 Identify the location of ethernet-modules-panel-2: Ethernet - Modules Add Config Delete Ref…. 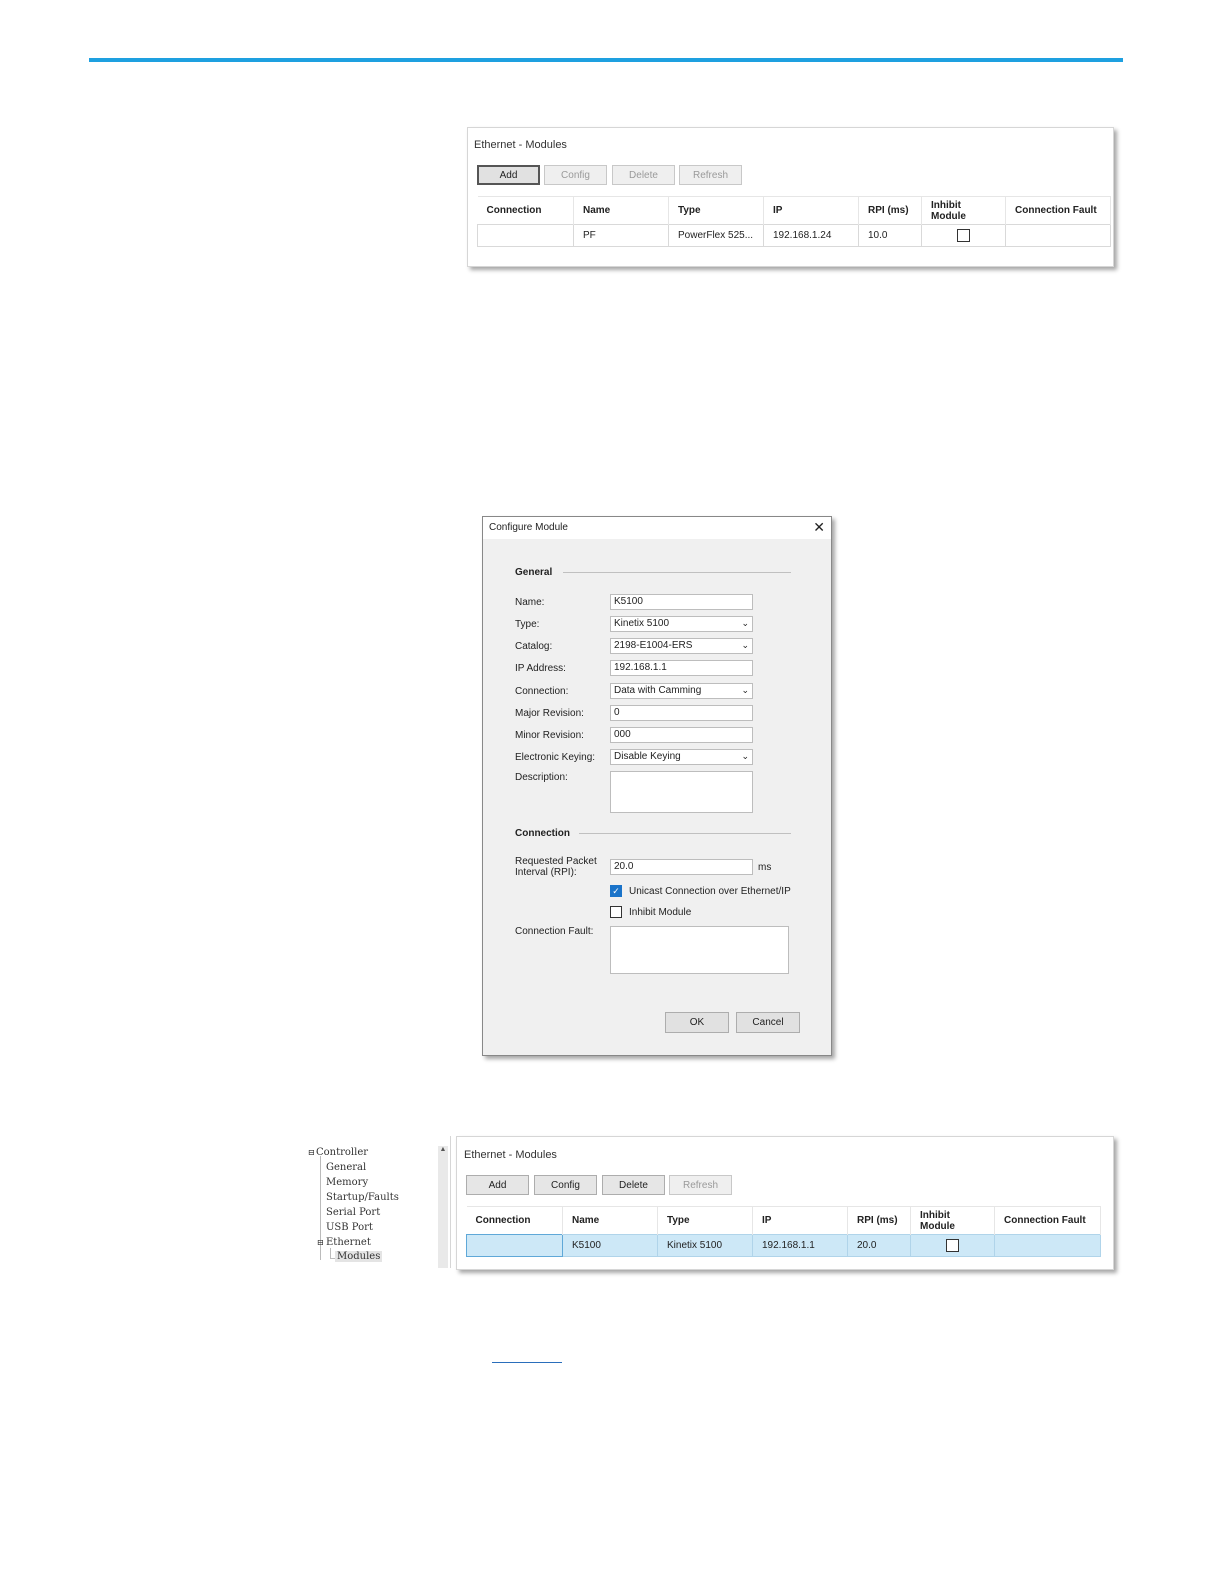
(785, 1203).